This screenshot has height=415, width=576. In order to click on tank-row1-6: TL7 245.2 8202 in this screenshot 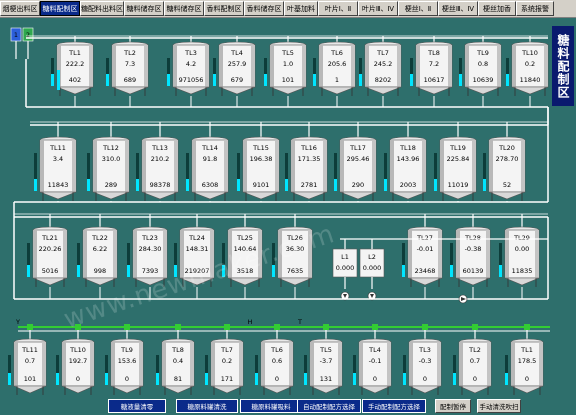, I will do `click(380, 68)`.